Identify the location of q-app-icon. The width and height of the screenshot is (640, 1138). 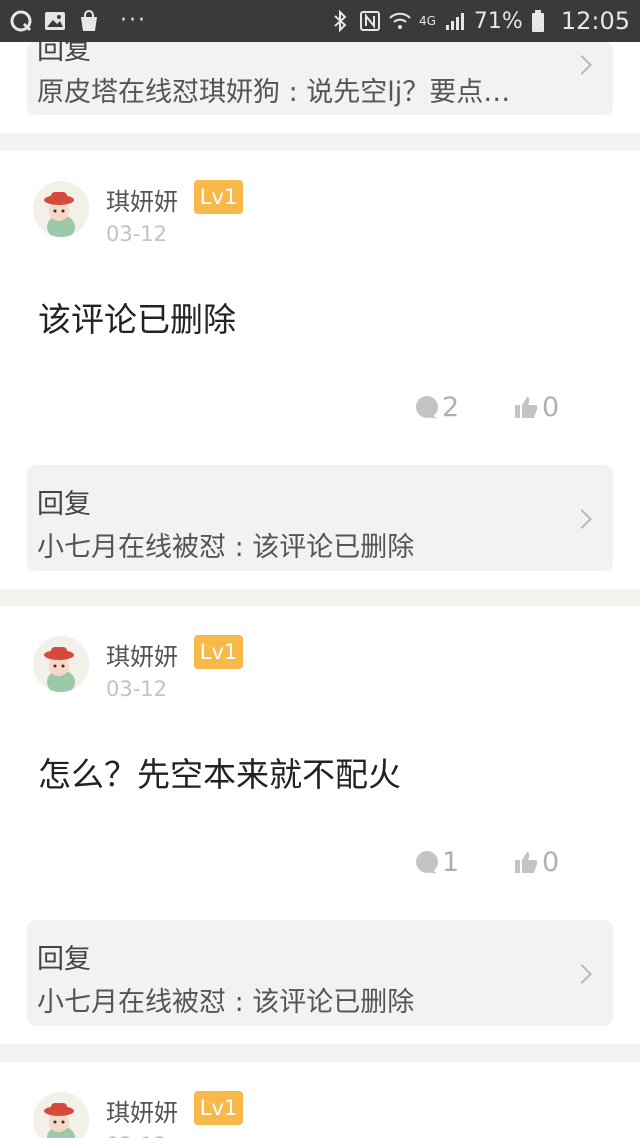
(21, 21).